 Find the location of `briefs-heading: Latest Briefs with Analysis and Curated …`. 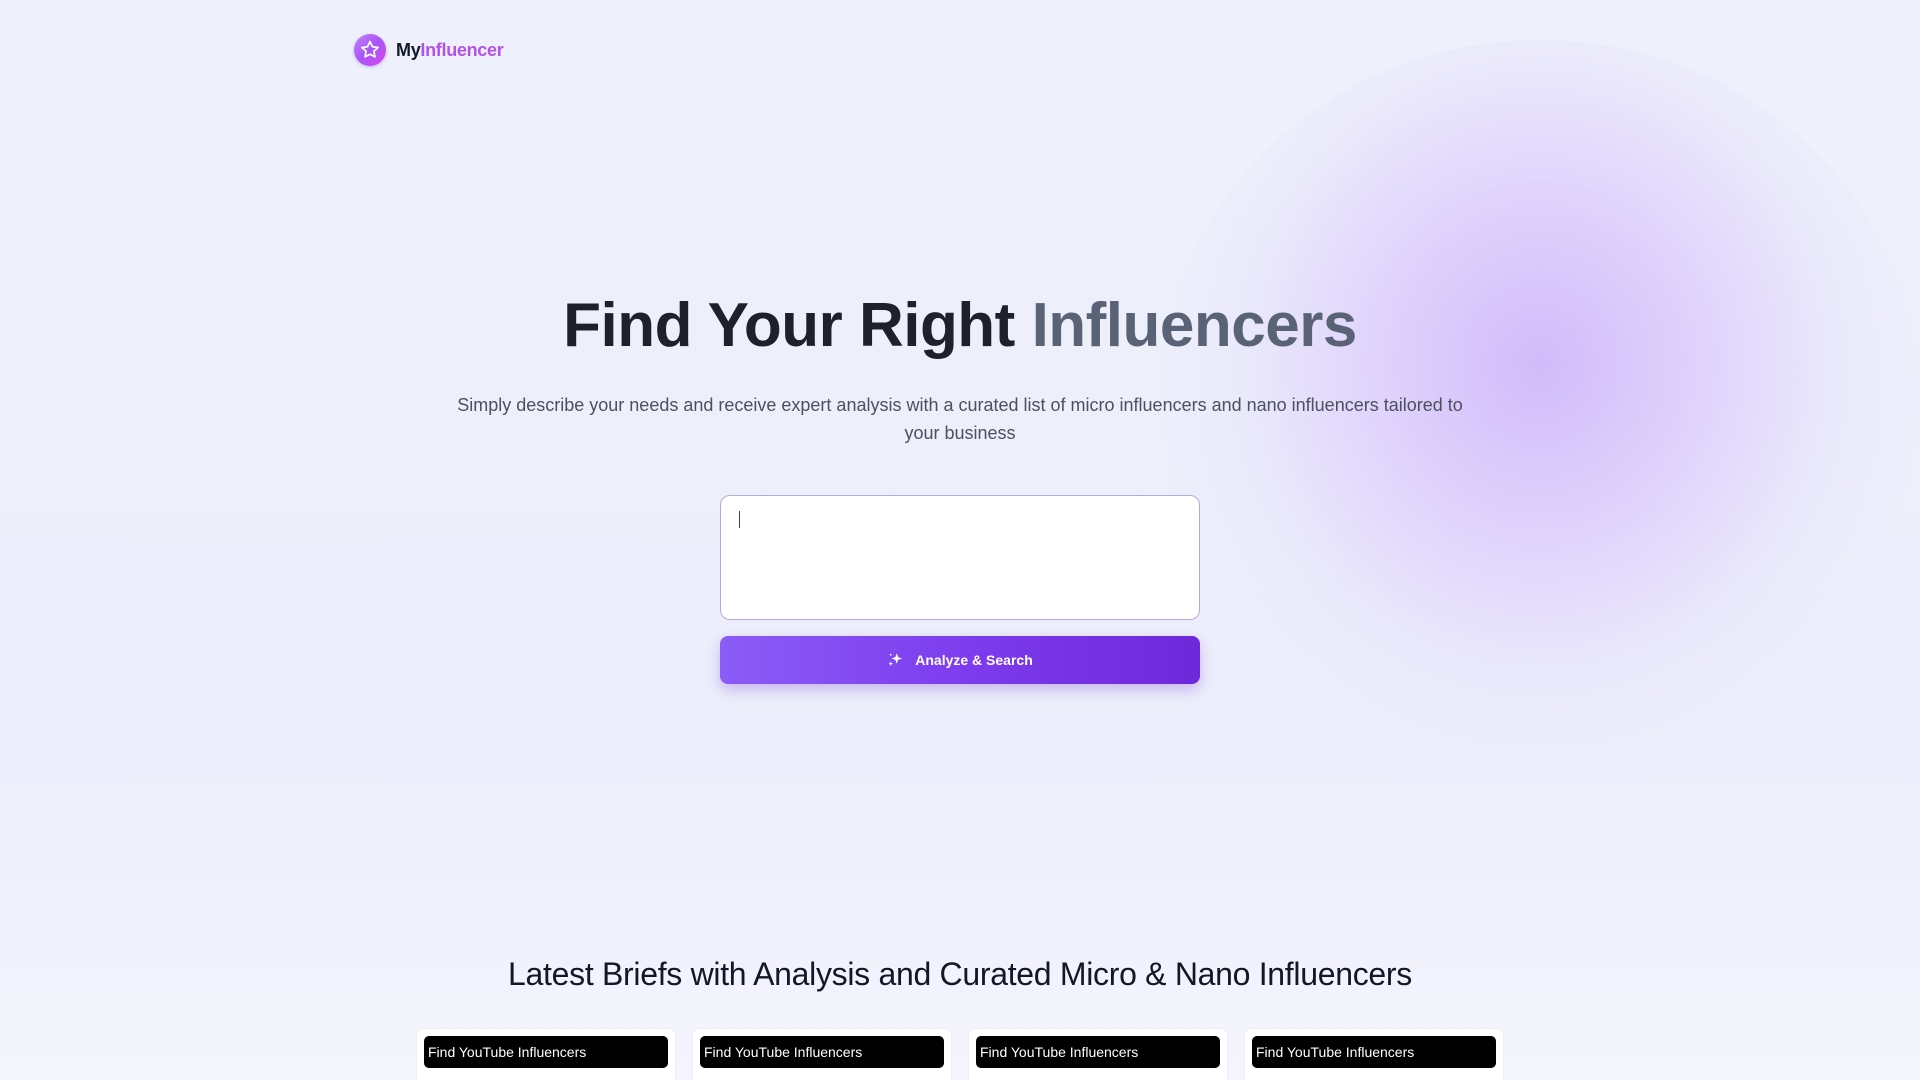

briefs-heading: Latest Briefs with Analysis and Curated … is located at coordinates (960, 974).